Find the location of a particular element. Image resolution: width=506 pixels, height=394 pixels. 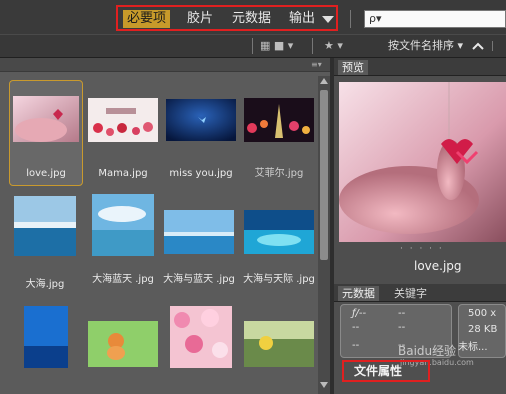

tab-metadata: 元数据 is located at coordinates (358, 293).